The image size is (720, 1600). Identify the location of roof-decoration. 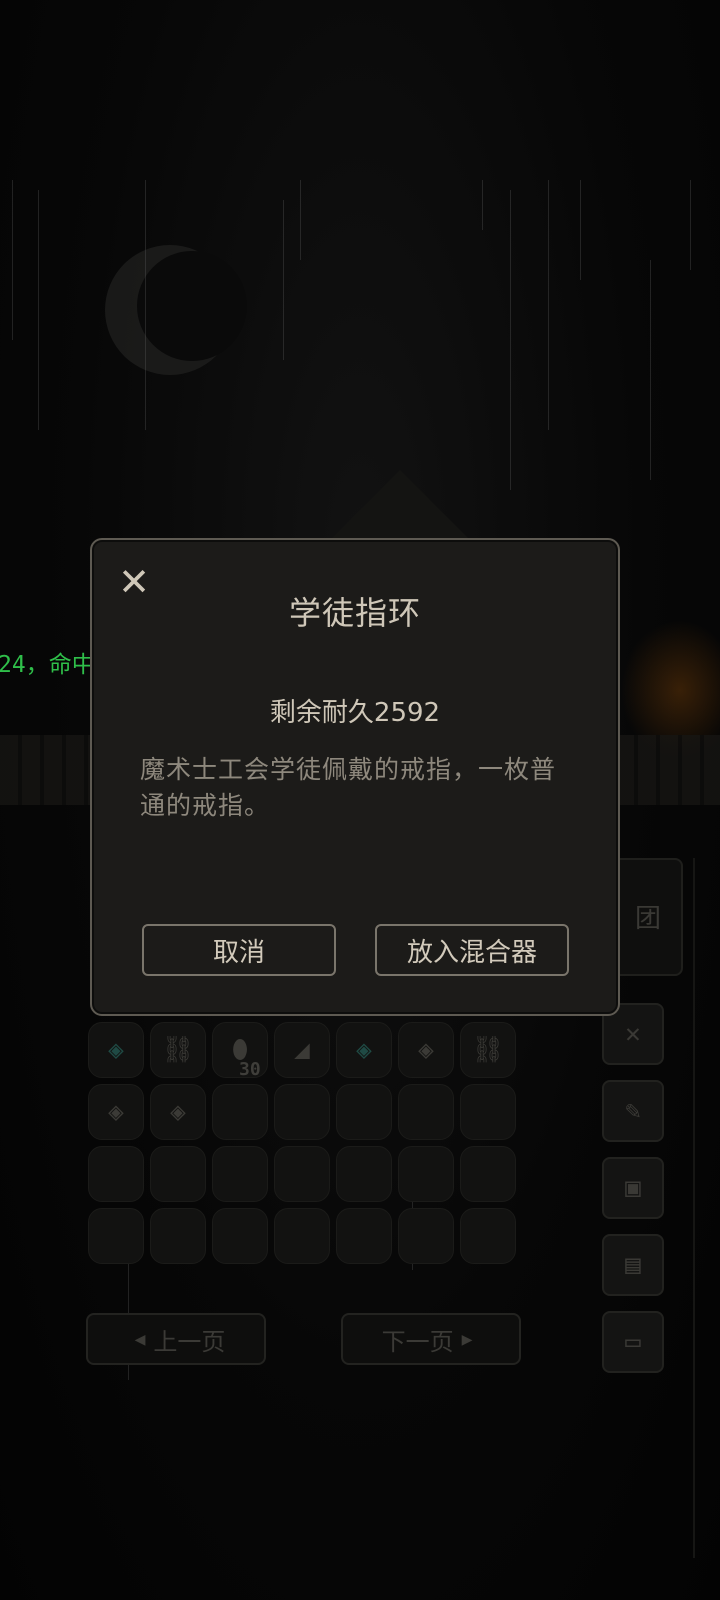
(400, 505).